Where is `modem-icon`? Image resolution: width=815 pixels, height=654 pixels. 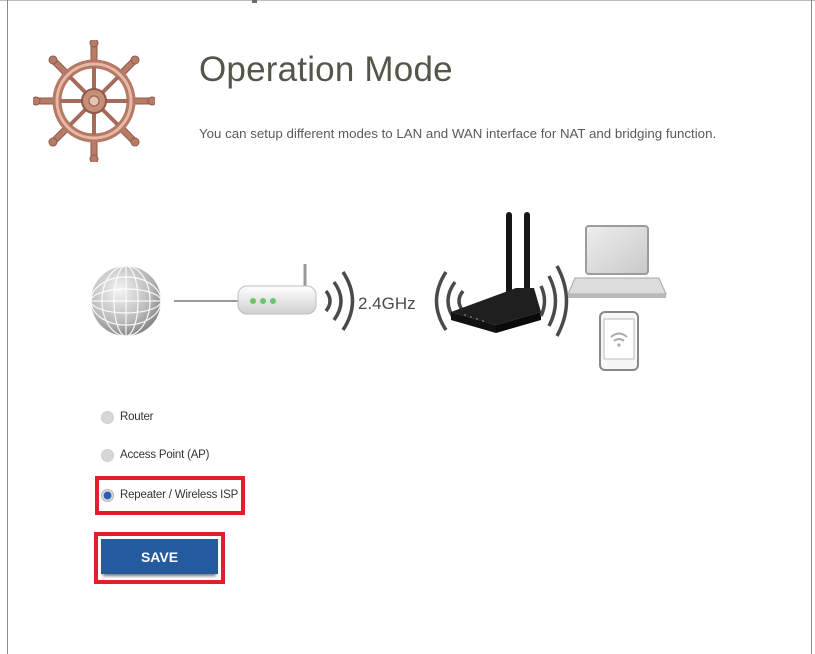
modem-icon is located at coordinates (277, 289).